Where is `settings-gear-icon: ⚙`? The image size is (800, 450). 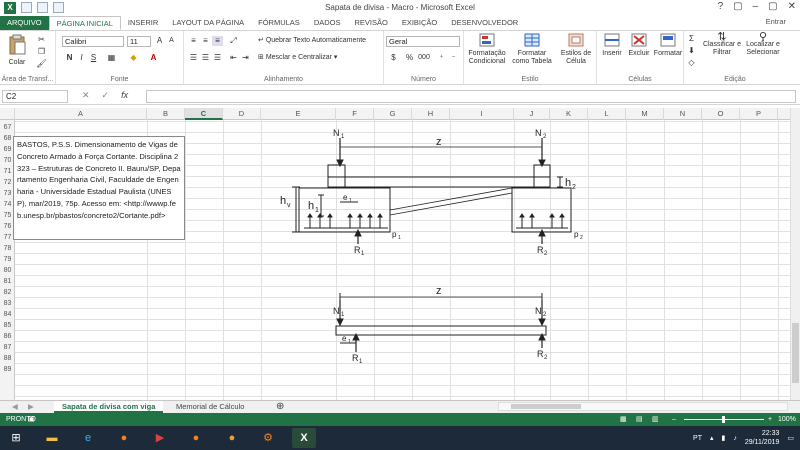 settings-gear-icon: ⚙ is located at coordinates (268, 438).